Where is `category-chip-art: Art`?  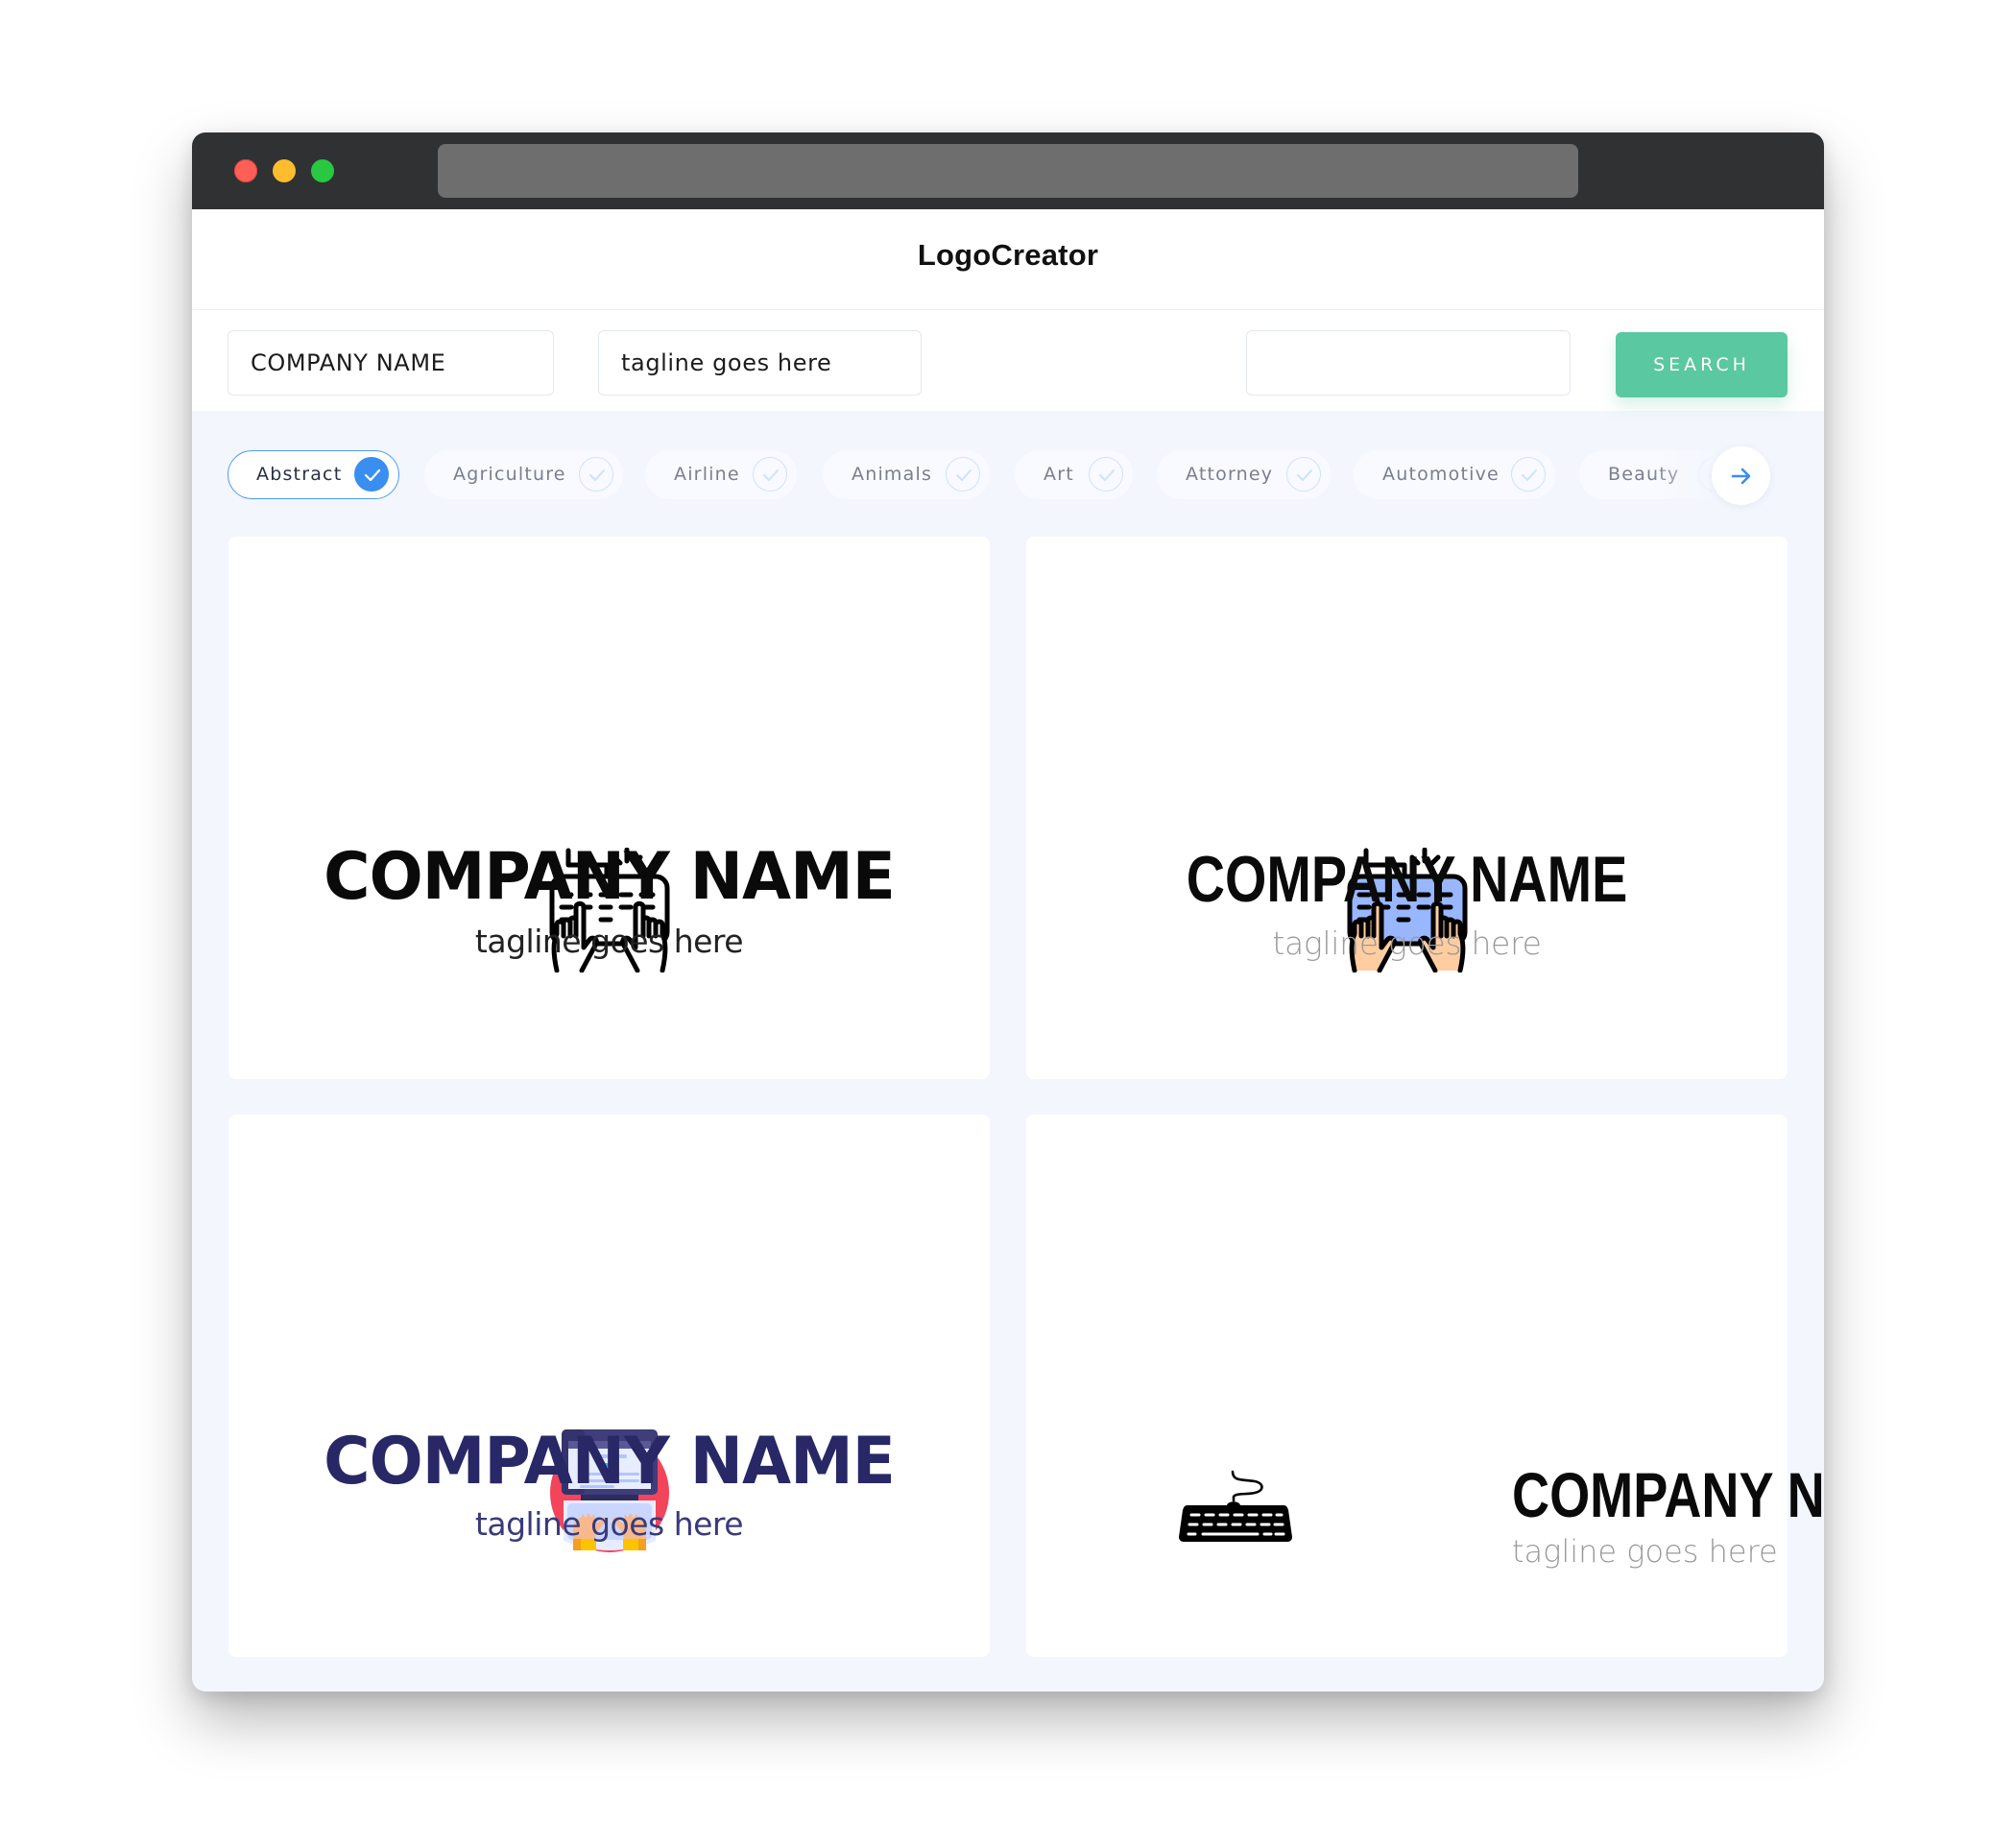 category-chip-art: Art is located at coordinates (1074, 474).